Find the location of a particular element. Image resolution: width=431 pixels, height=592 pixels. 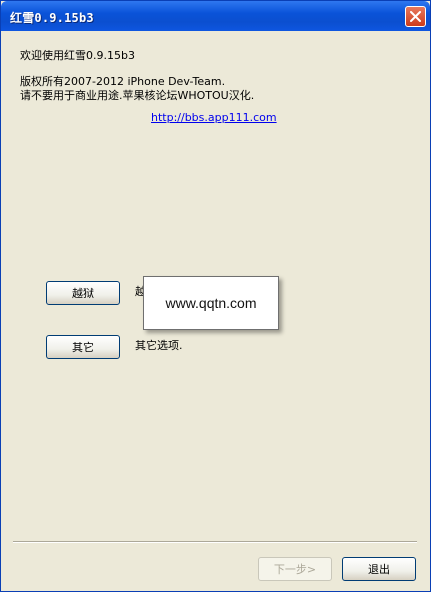

title-bar: 红雪0.9.15b3 is located at coordinates (215, 16).